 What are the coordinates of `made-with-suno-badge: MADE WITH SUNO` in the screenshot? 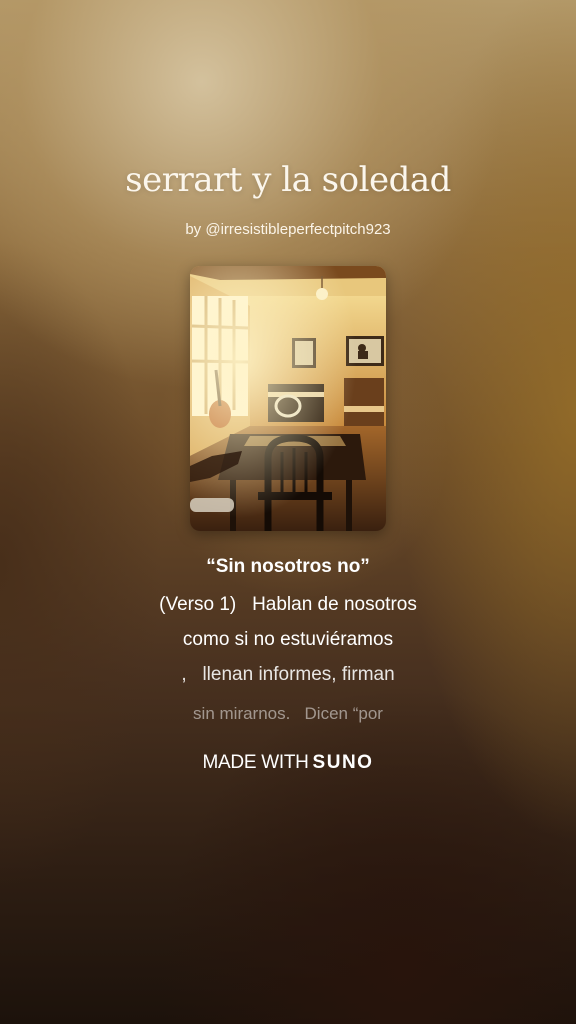 It's located at (288, 763).